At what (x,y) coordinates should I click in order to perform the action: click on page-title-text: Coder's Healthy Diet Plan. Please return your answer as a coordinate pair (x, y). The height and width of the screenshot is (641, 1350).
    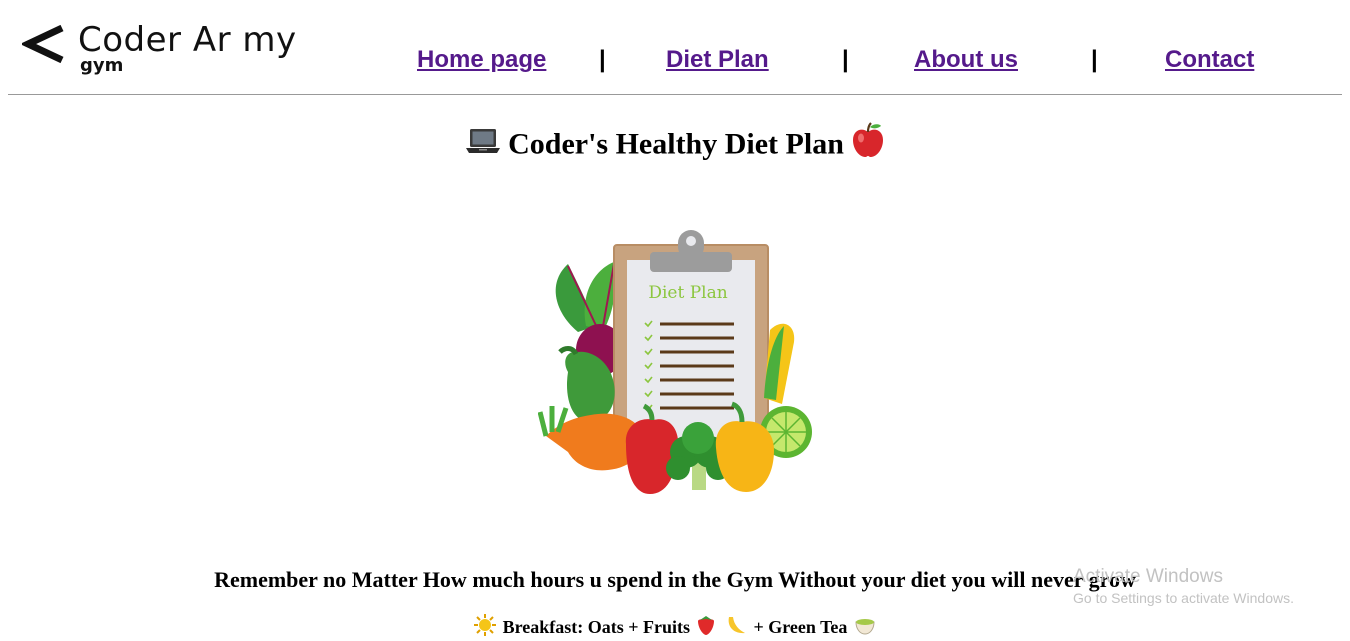
    Looking at the image, I should click on (676, 144).